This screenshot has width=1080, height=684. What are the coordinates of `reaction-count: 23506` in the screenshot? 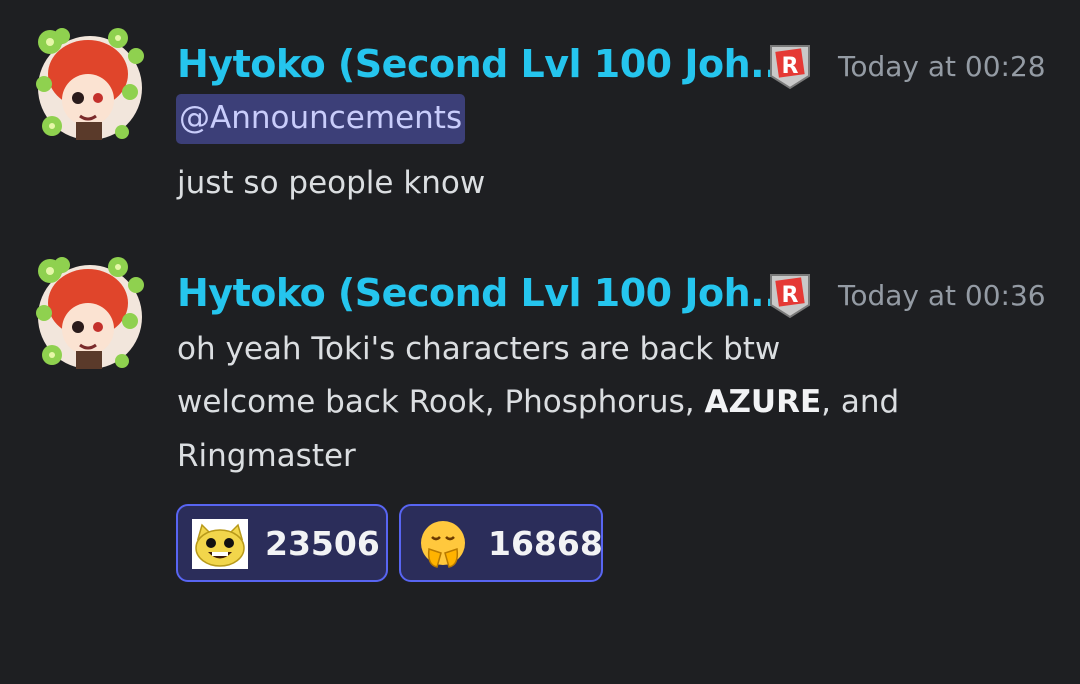 It's located at (322, 543).